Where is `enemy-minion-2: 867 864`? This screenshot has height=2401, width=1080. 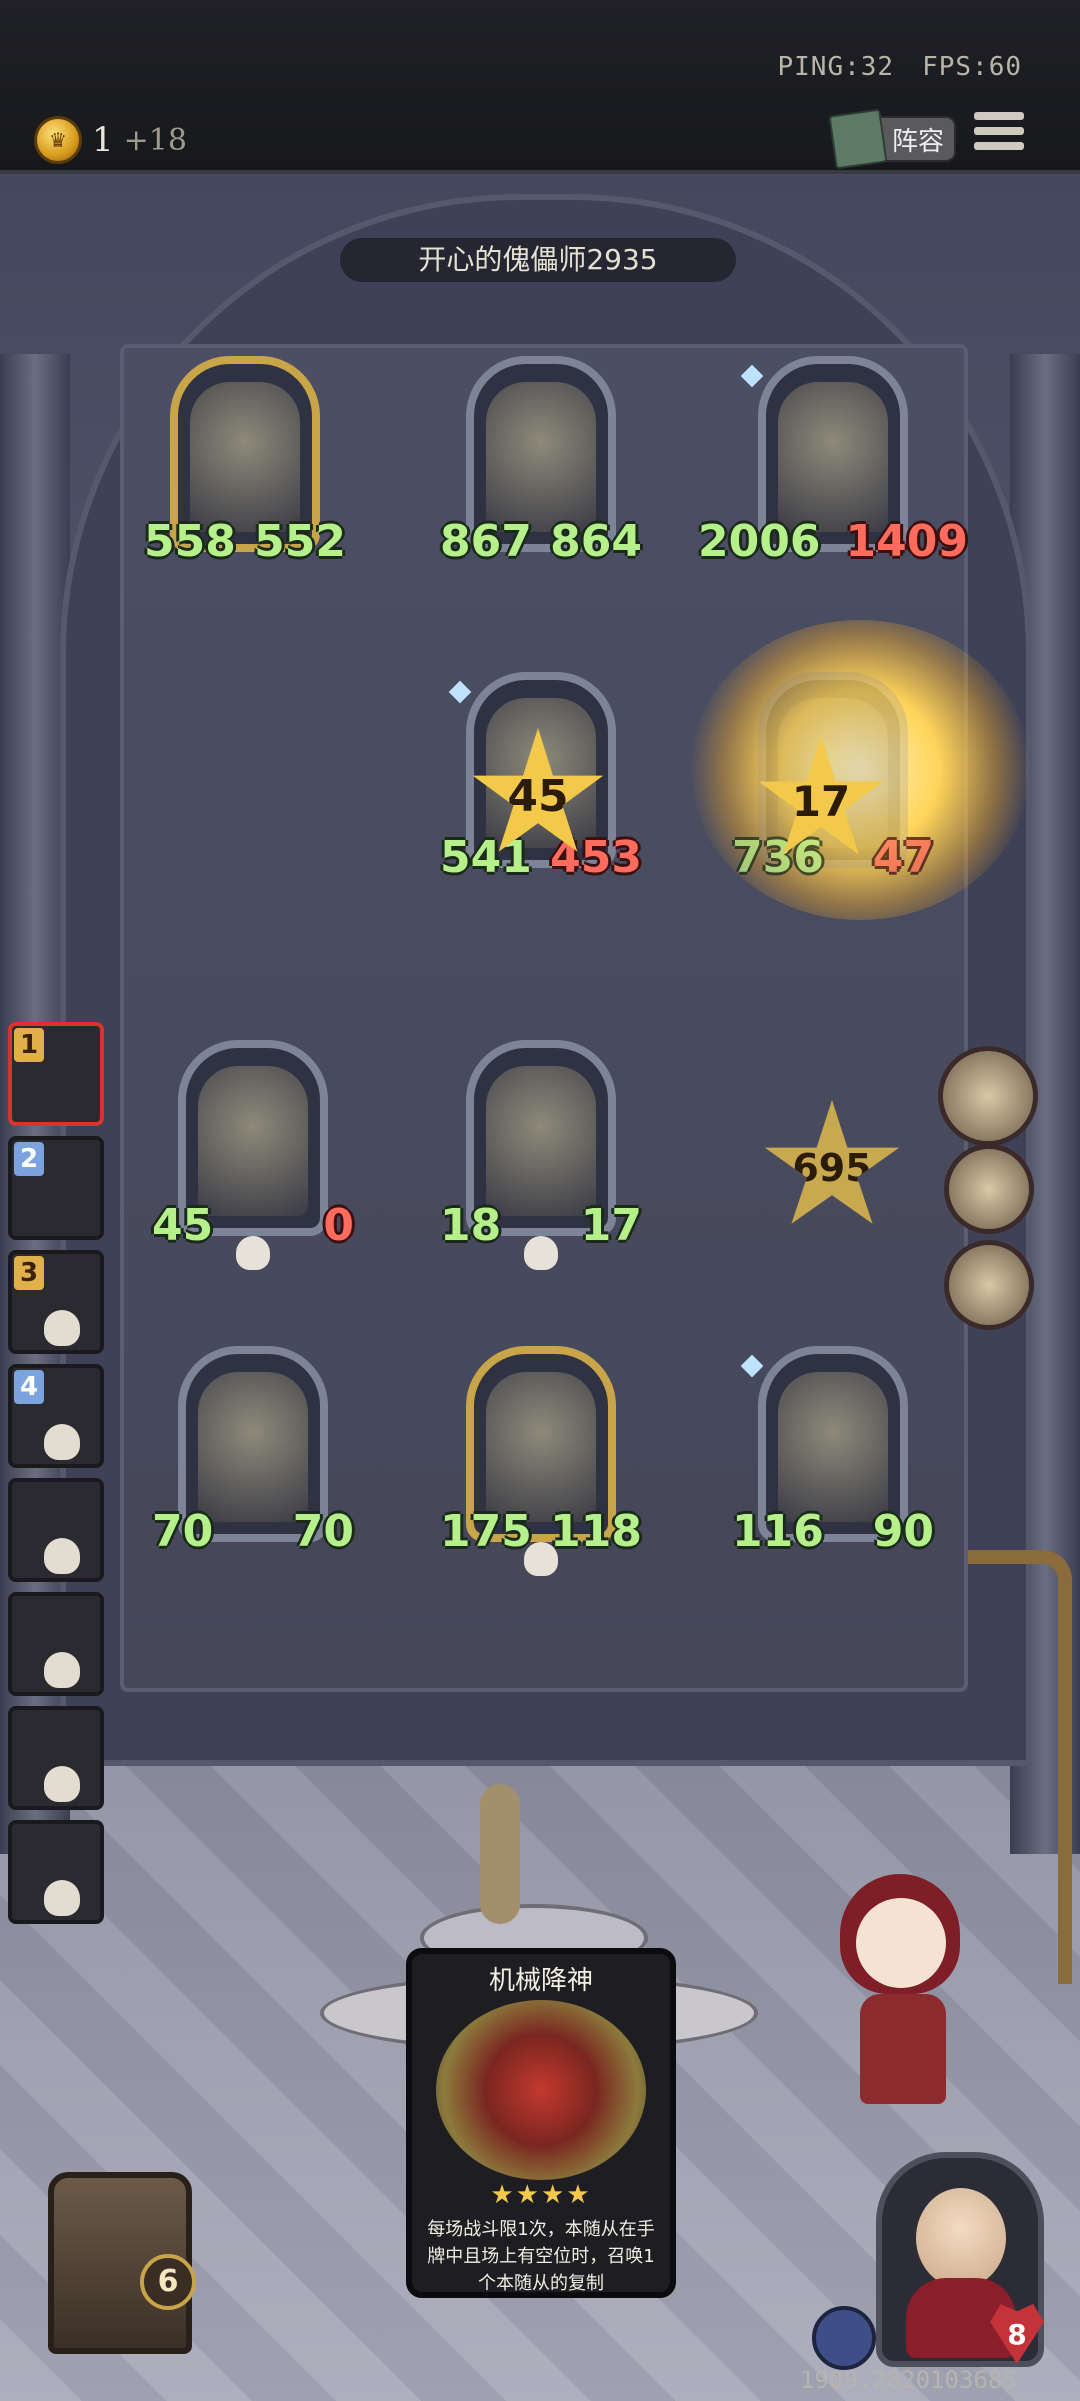
enemy-minion-2: 867 864 is located at coordinates (541, 466).